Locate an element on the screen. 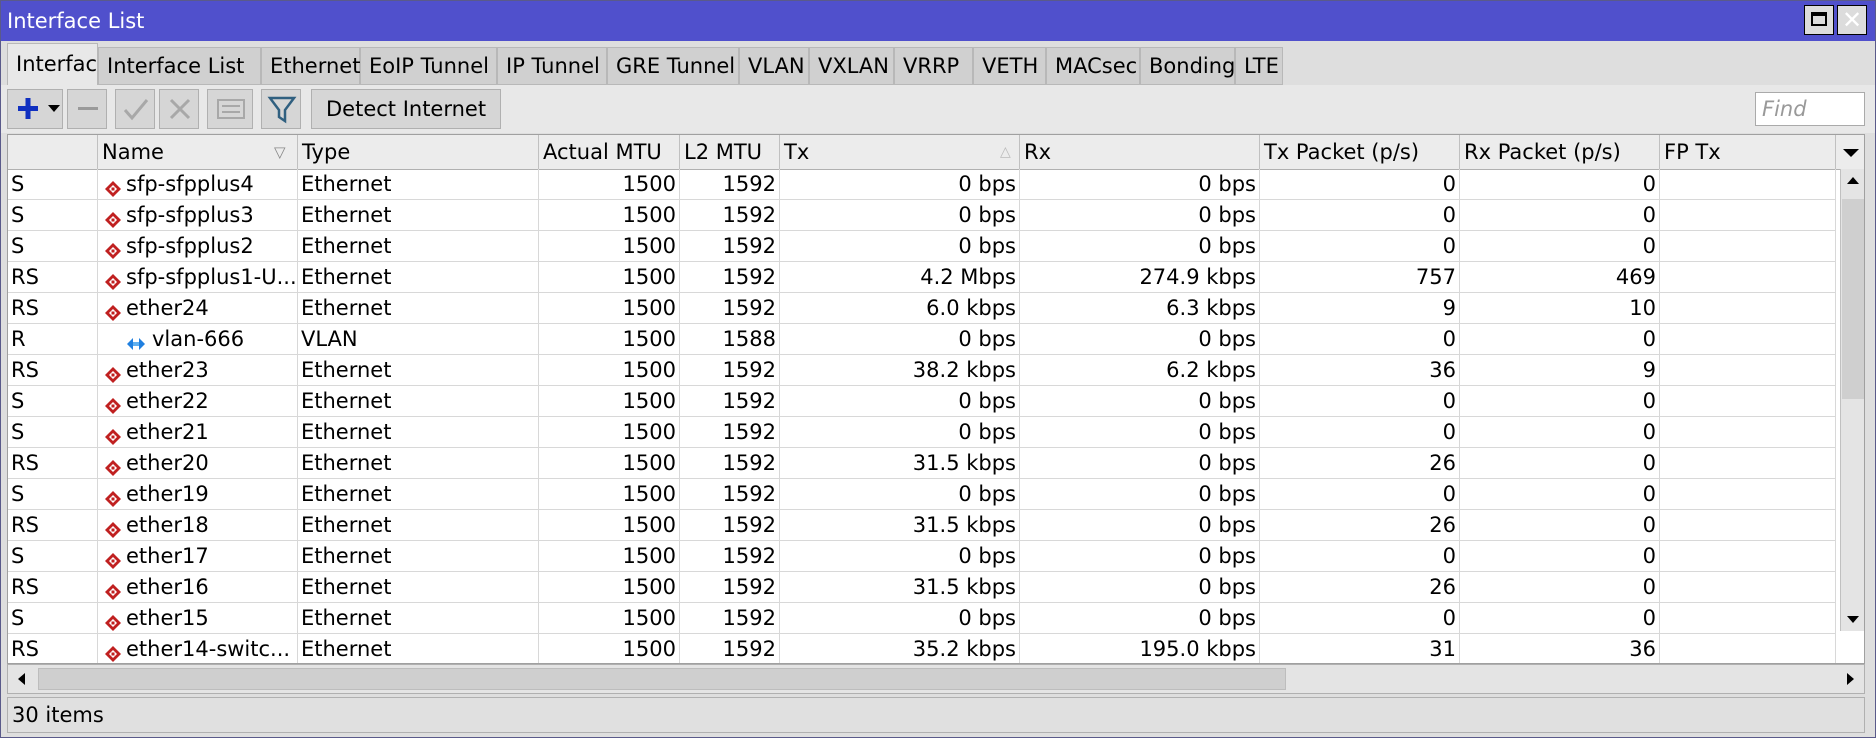 This screenshot has width=1876, height=738. tab-veth: VETH is located at coordinates (1009, 66).